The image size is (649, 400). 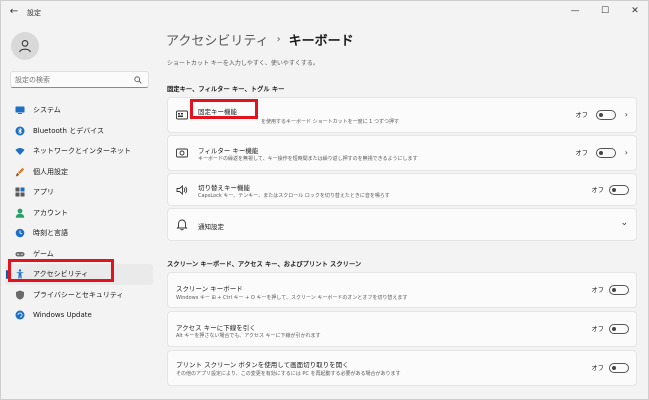 What do you see at coordinates (402, 224) in the screenshot?
I see `notification-settings-card: 通知設定 ⌄` at bounding box center [402, 224].